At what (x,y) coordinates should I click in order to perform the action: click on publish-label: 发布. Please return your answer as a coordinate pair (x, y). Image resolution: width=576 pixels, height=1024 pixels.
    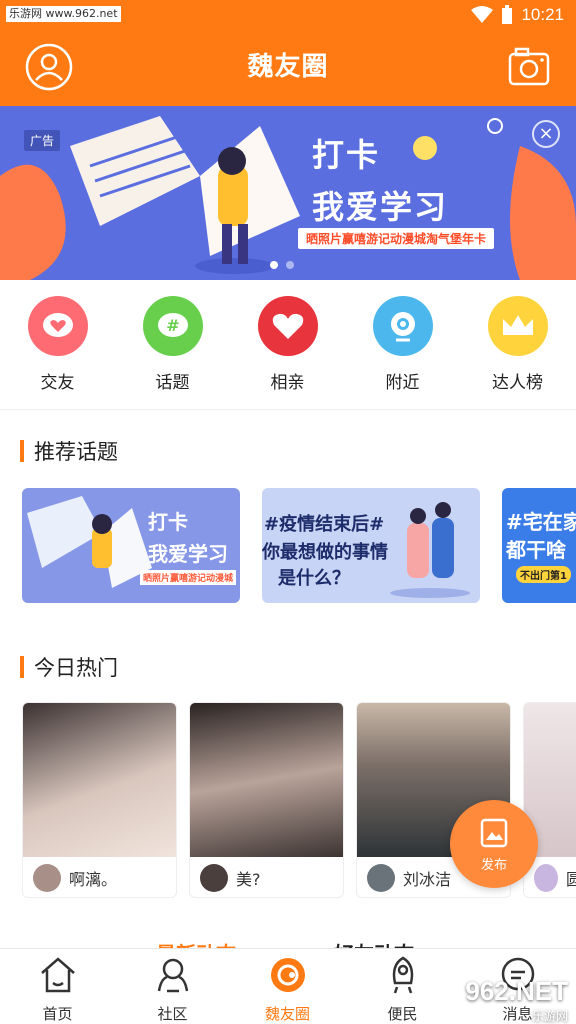
    Looking at the image, I should click on (493, 865).